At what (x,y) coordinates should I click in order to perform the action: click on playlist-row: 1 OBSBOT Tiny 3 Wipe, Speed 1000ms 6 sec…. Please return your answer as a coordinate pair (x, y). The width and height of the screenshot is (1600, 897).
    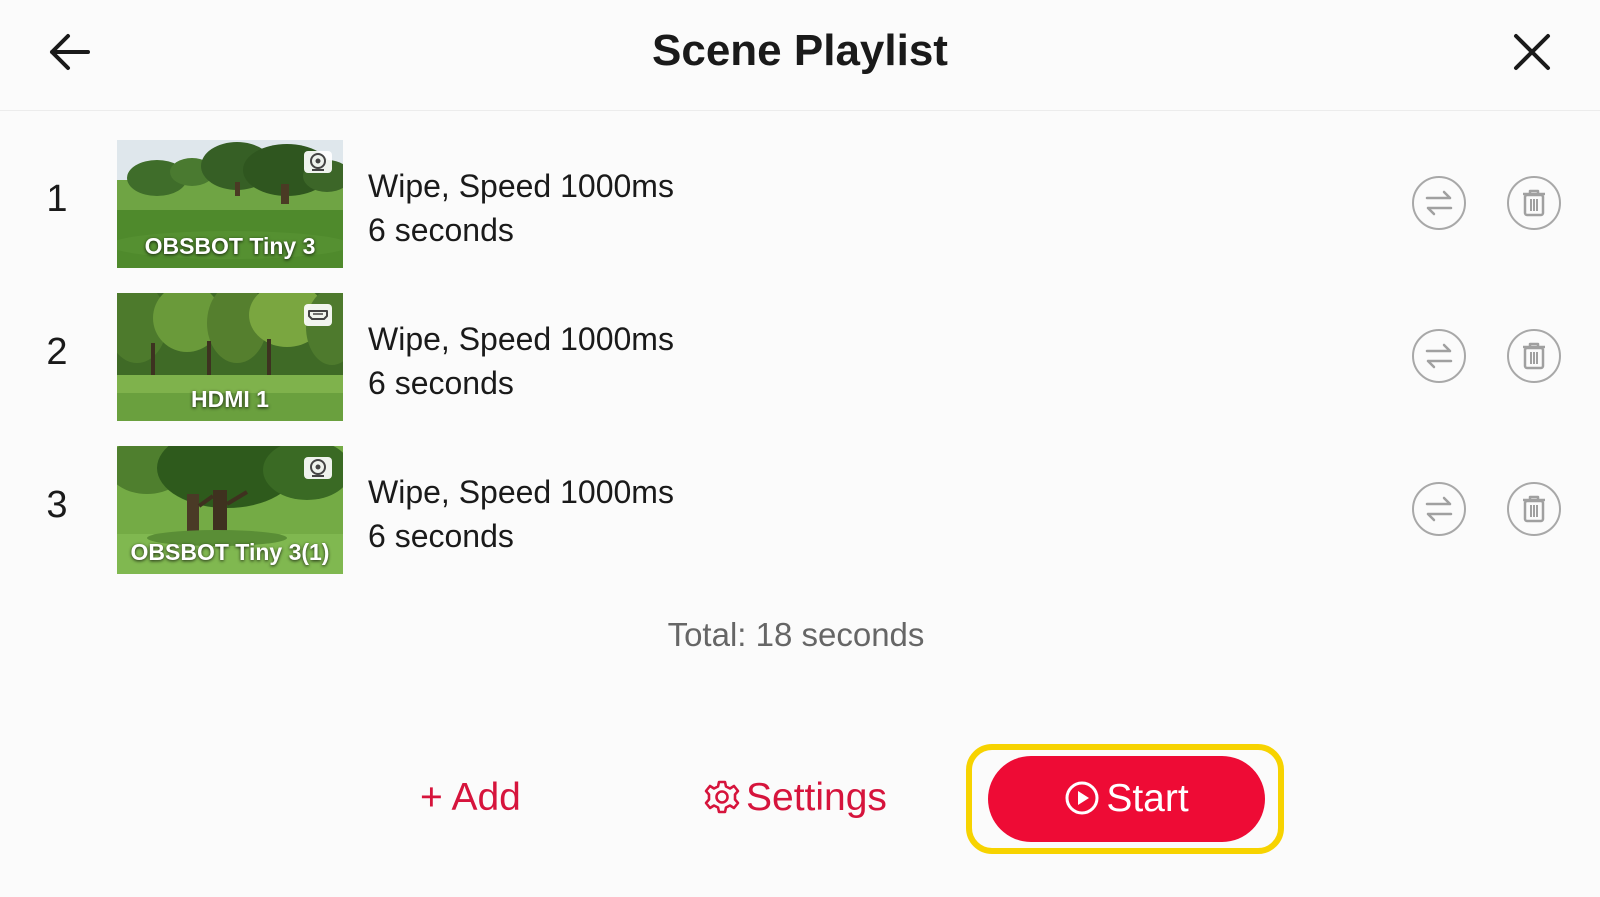
    Looking at the image, I should click on (800, 204).